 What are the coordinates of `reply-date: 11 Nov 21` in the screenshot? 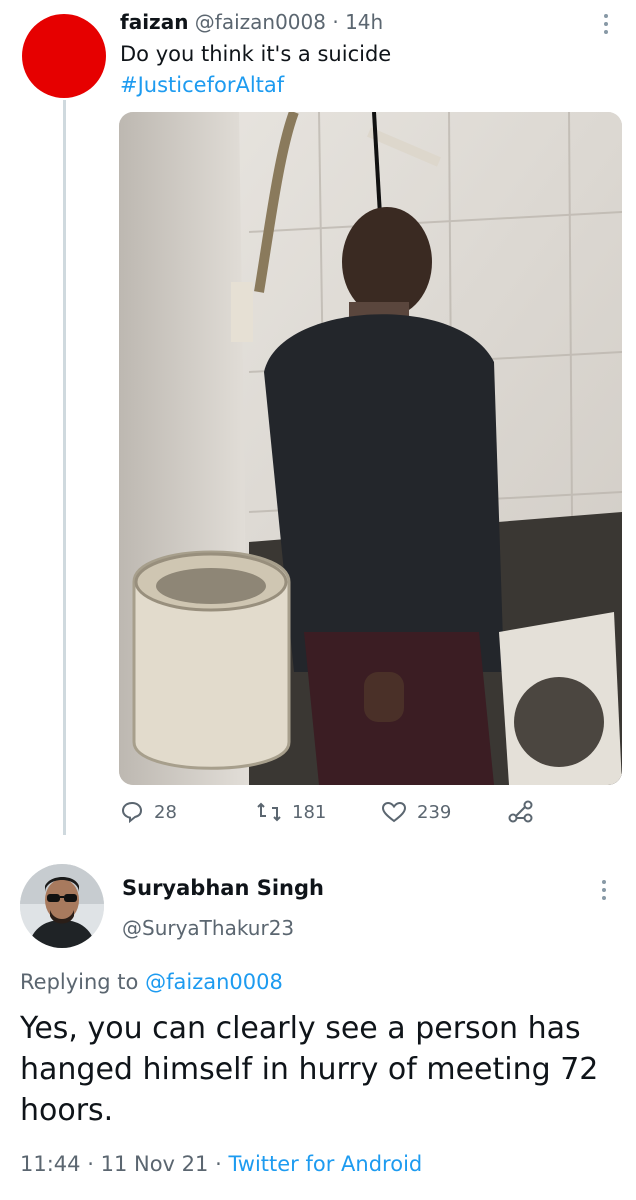 It's located at (154, 1164).